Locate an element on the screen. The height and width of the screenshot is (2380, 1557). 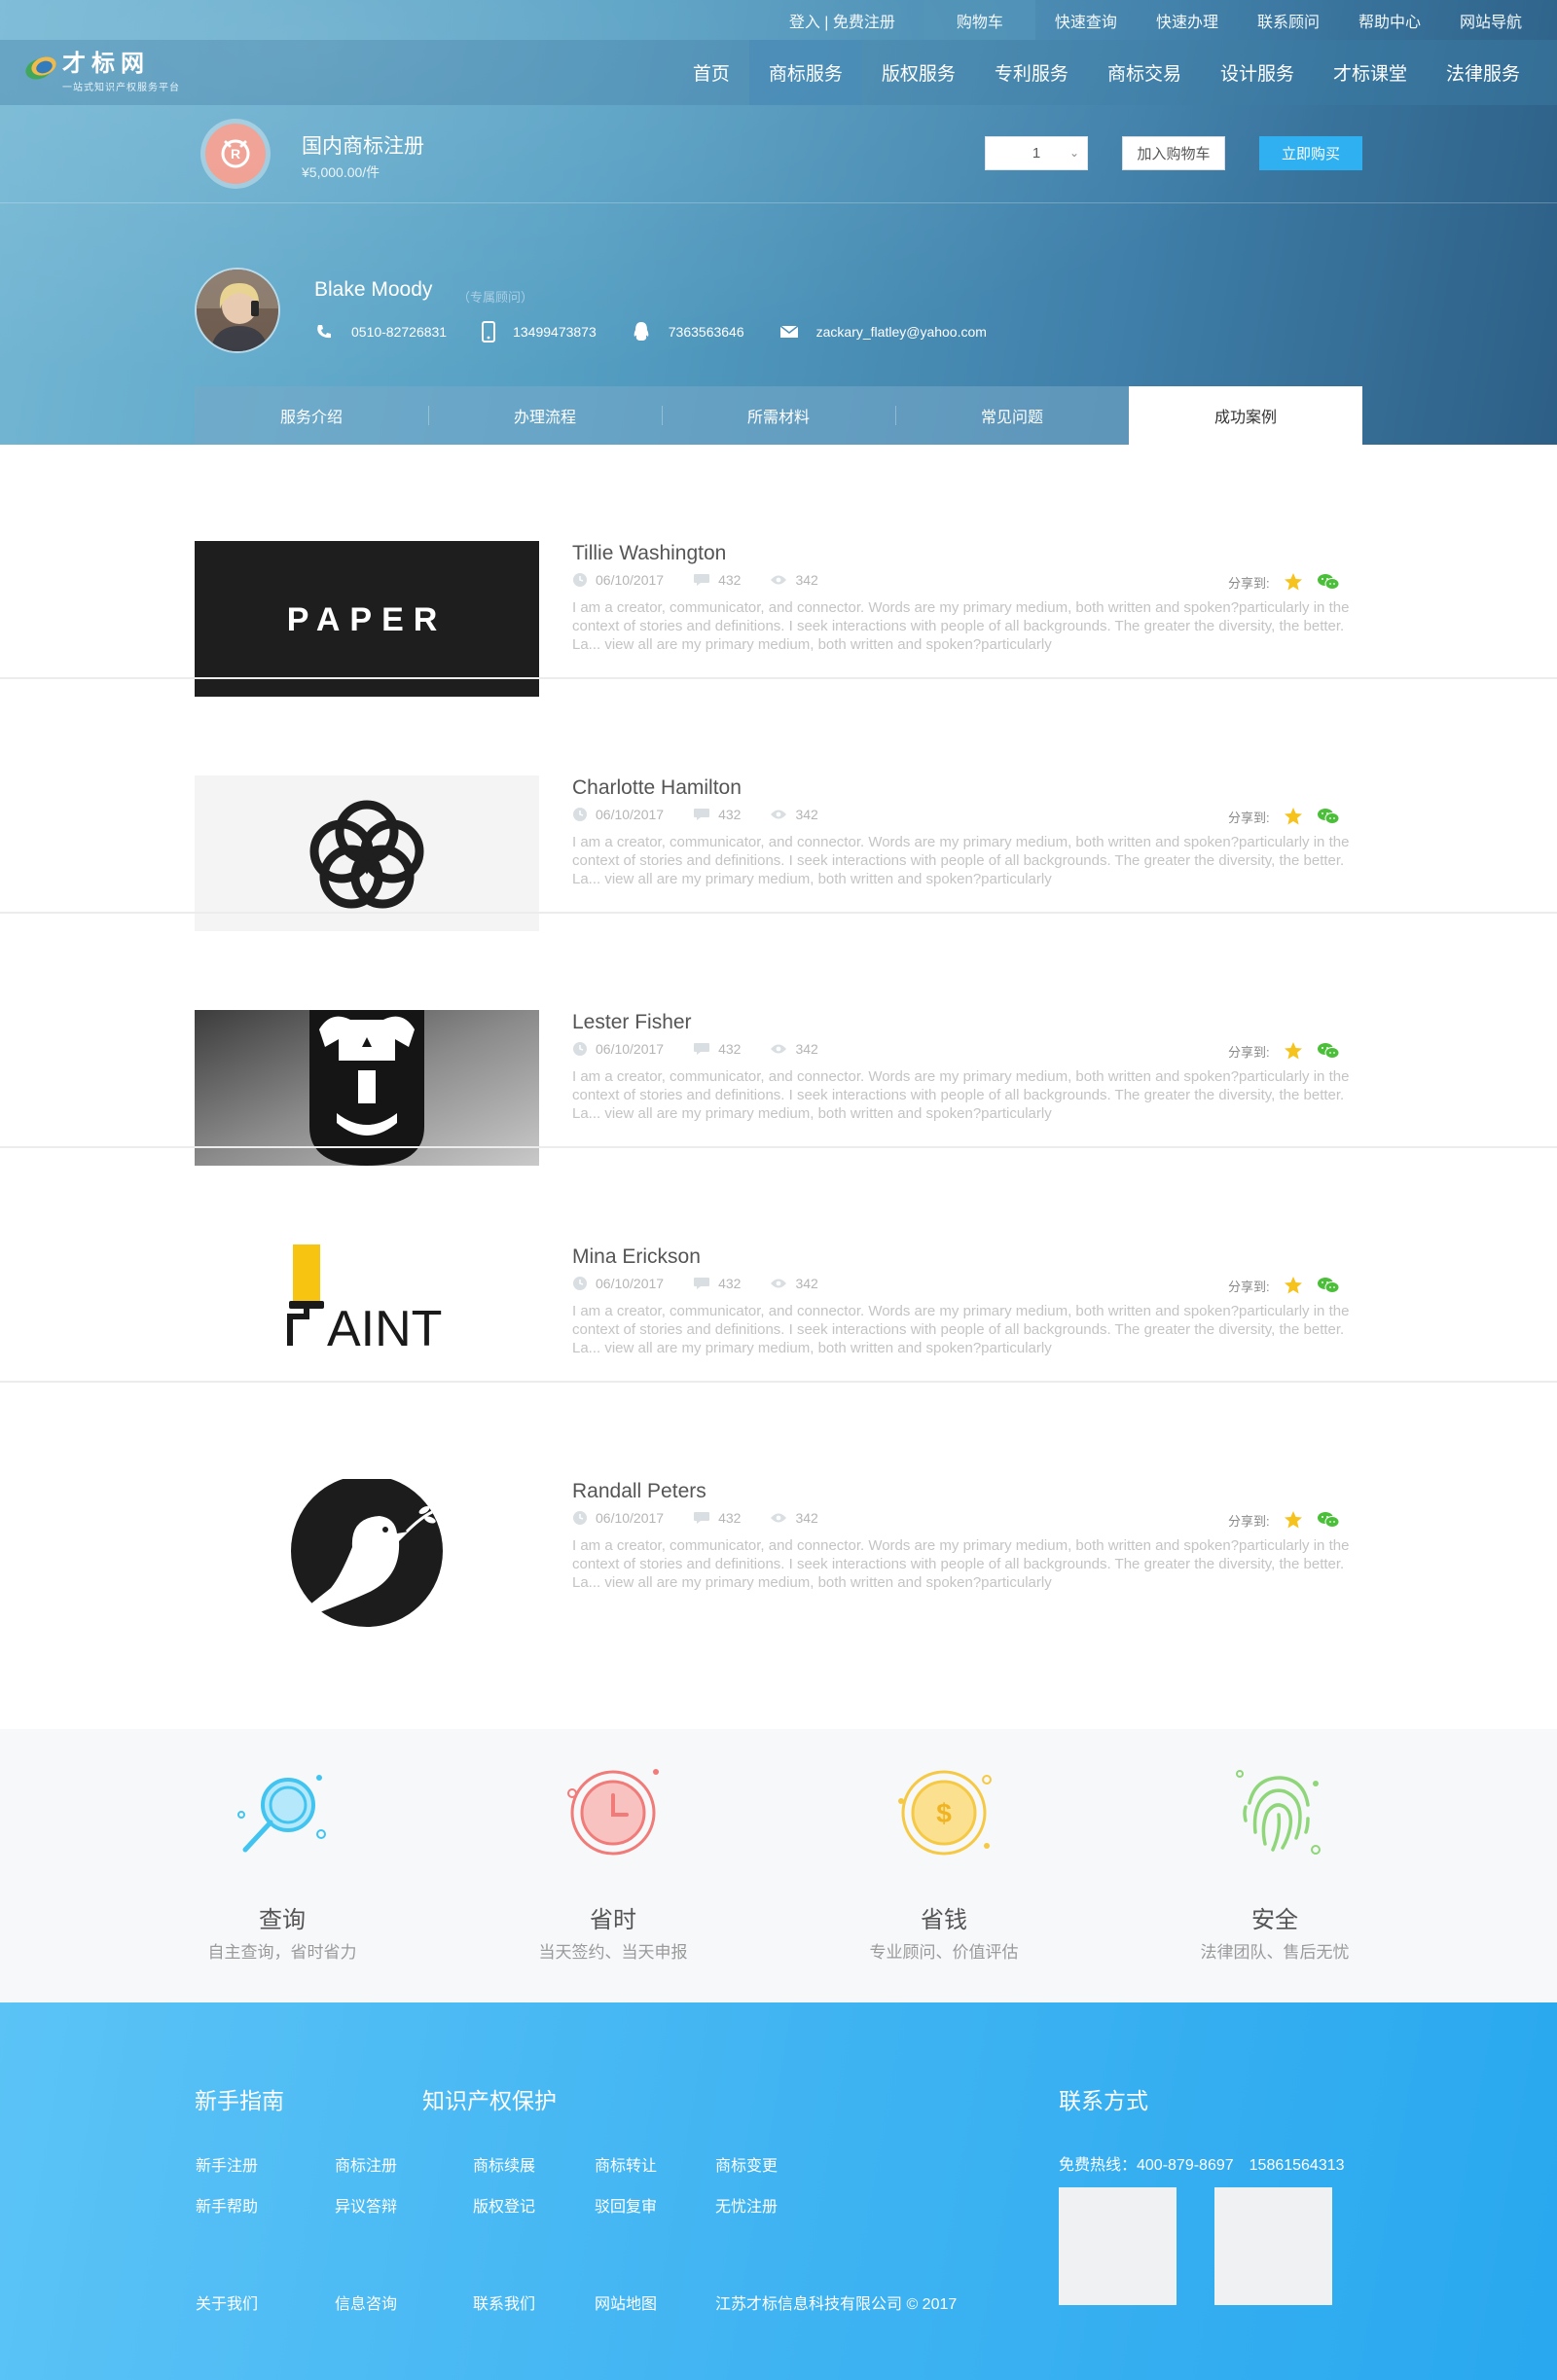
product-price: ¥5,000.00/件 is located at coordinates (341, 172).